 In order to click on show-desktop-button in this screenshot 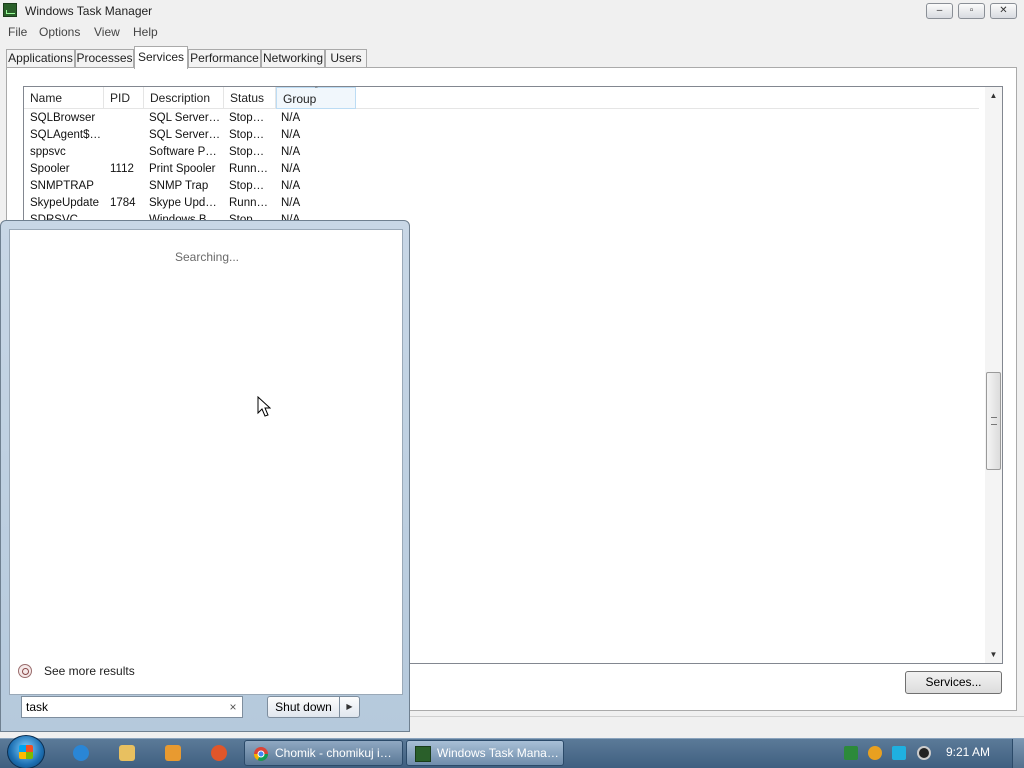, I will do `click(1018, 753)`.